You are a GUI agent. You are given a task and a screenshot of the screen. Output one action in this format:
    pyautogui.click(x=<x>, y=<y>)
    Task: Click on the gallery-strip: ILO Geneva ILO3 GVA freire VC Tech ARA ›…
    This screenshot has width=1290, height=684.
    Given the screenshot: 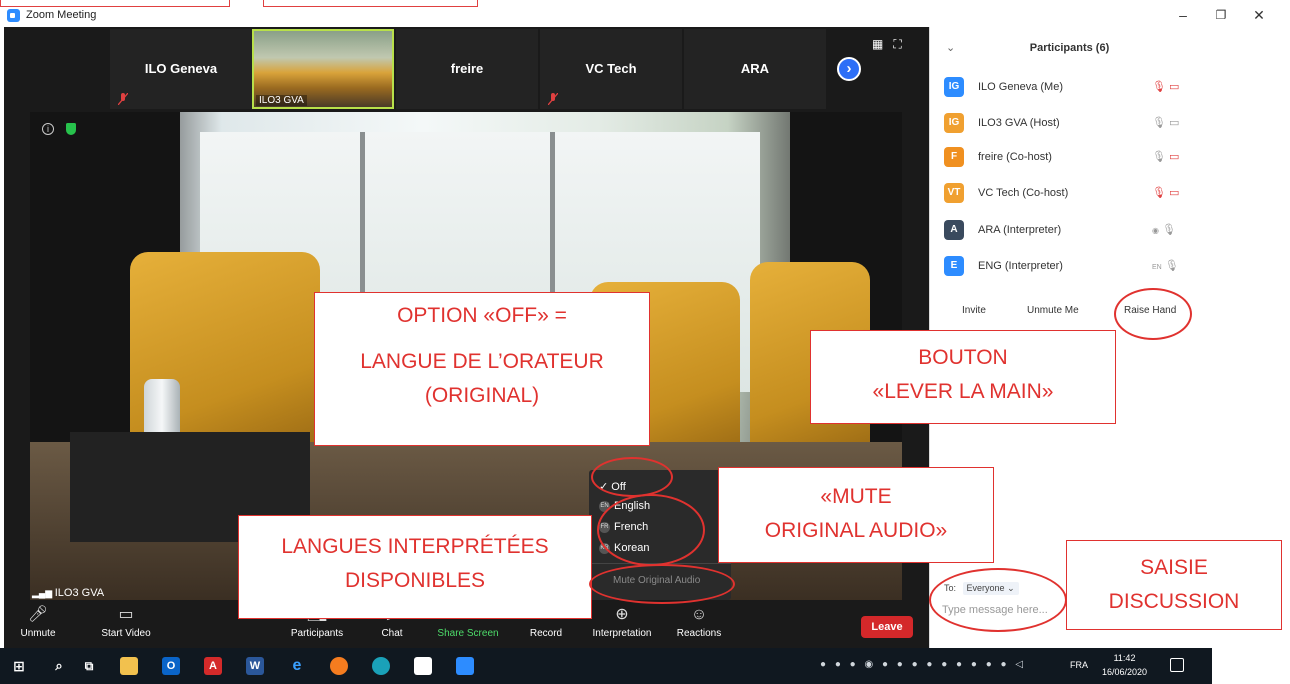 What is the action you would take?
    pyautogui.click(x=466, y=69)
    